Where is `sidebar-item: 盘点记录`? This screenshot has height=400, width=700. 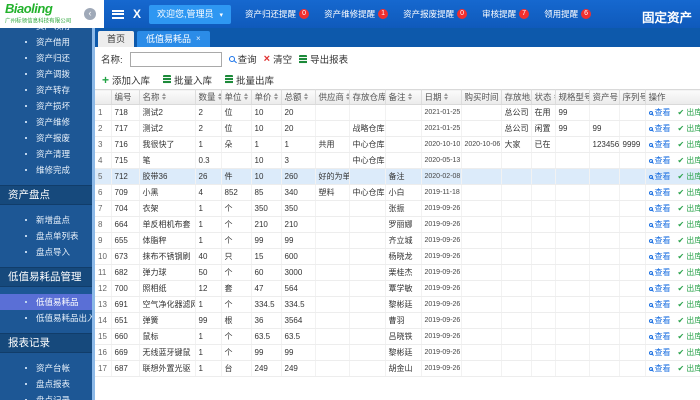
sidebar-item: 盘点记录 is located at coordinates (47, 396).